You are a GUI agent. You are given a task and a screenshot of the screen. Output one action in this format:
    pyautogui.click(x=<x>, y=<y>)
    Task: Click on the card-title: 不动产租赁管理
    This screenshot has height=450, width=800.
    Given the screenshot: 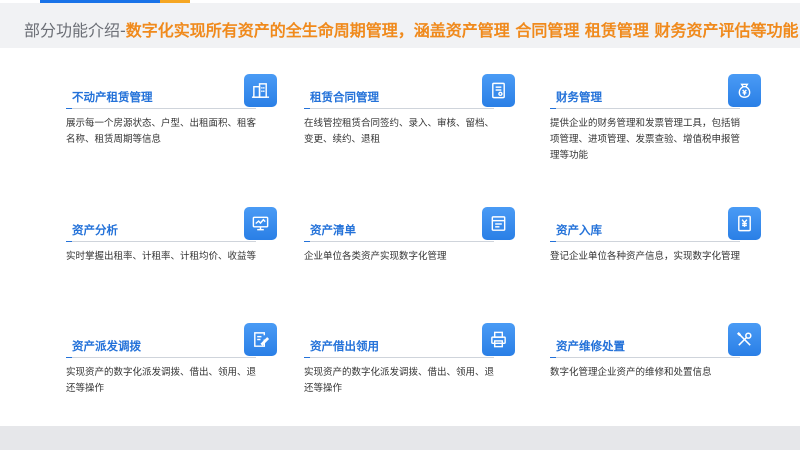 What is the action you would take?
    pyautogui.click(x=112, y=97)
    